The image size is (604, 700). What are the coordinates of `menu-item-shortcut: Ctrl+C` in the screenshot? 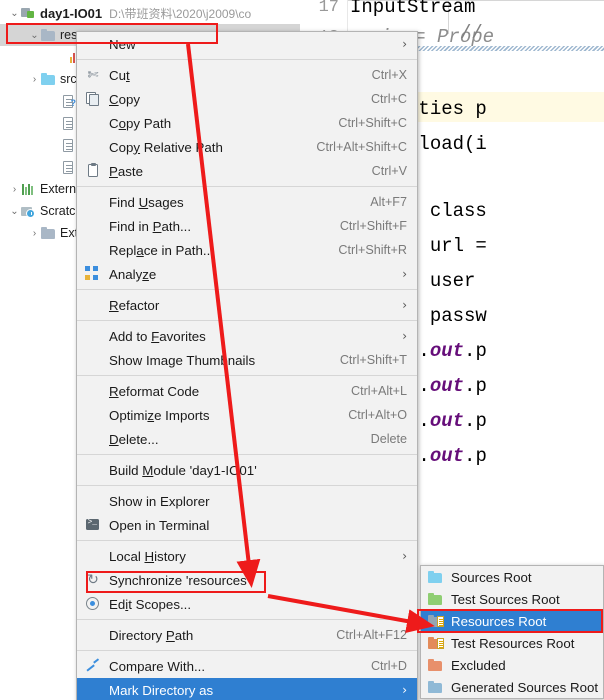 It's located at (388, 99).